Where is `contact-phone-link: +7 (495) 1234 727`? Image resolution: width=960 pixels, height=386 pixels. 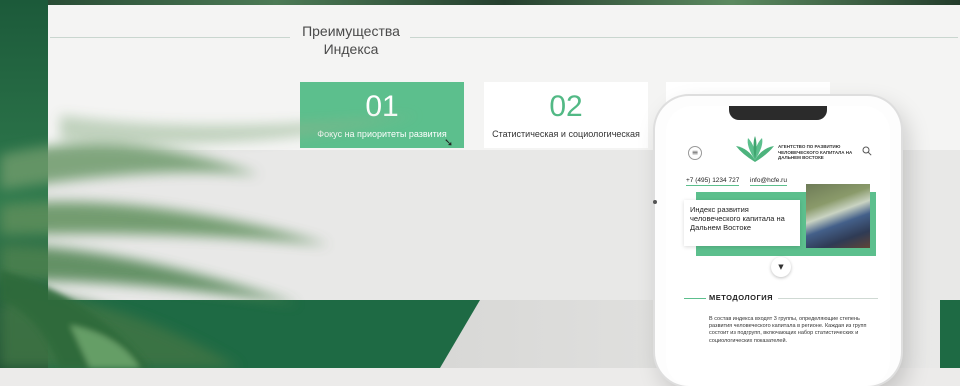
contact-phone-link: +7 (495) 1234 727 is located at coordinates (713, 181).